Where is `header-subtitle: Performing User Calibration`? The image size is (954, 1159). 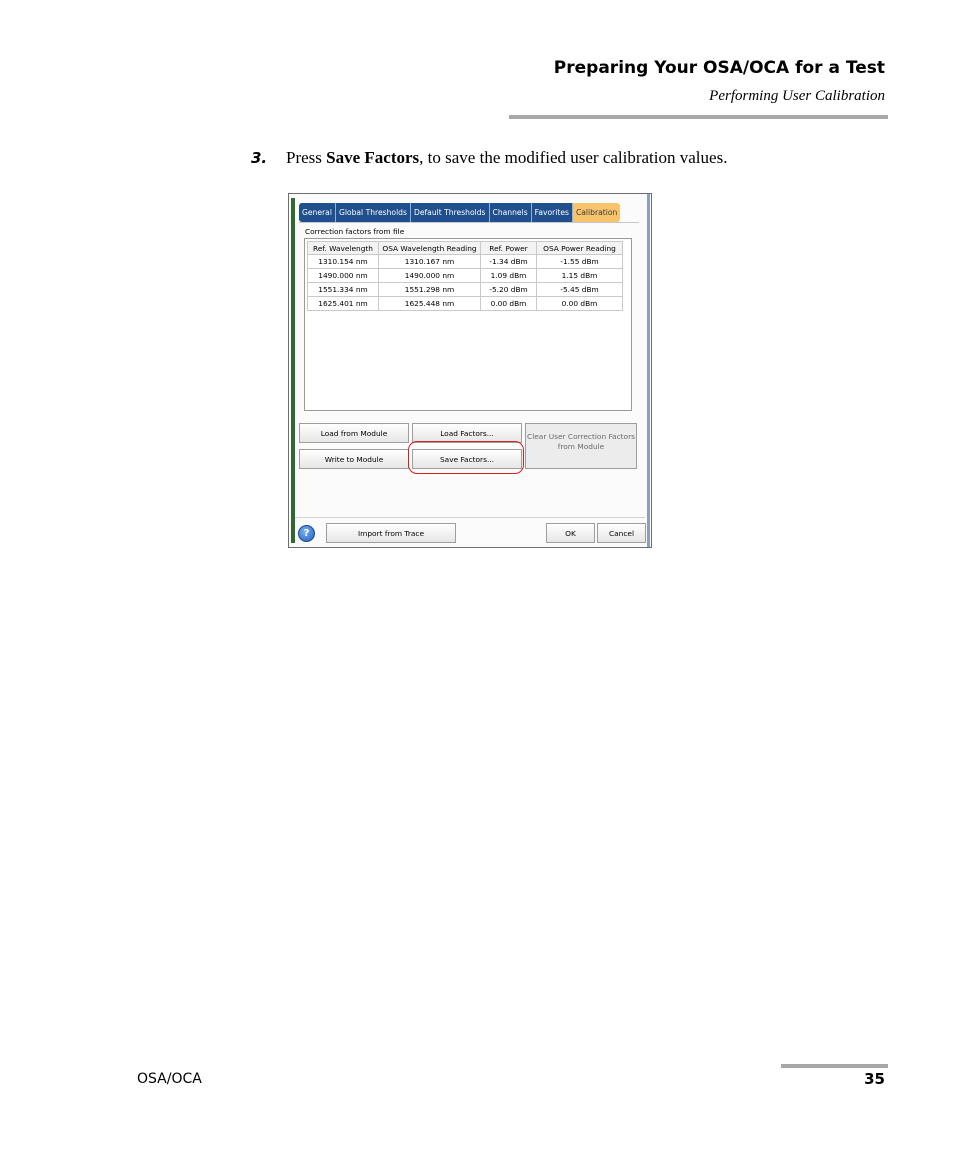
header-subtitle: Performing User Calibration is located at coordinates (797, 96).